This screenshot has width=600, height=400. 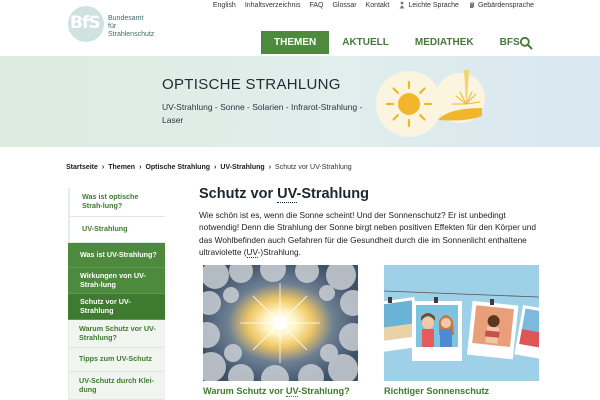 I want to click on holiday-photos-image, so click(x=461, y=323).